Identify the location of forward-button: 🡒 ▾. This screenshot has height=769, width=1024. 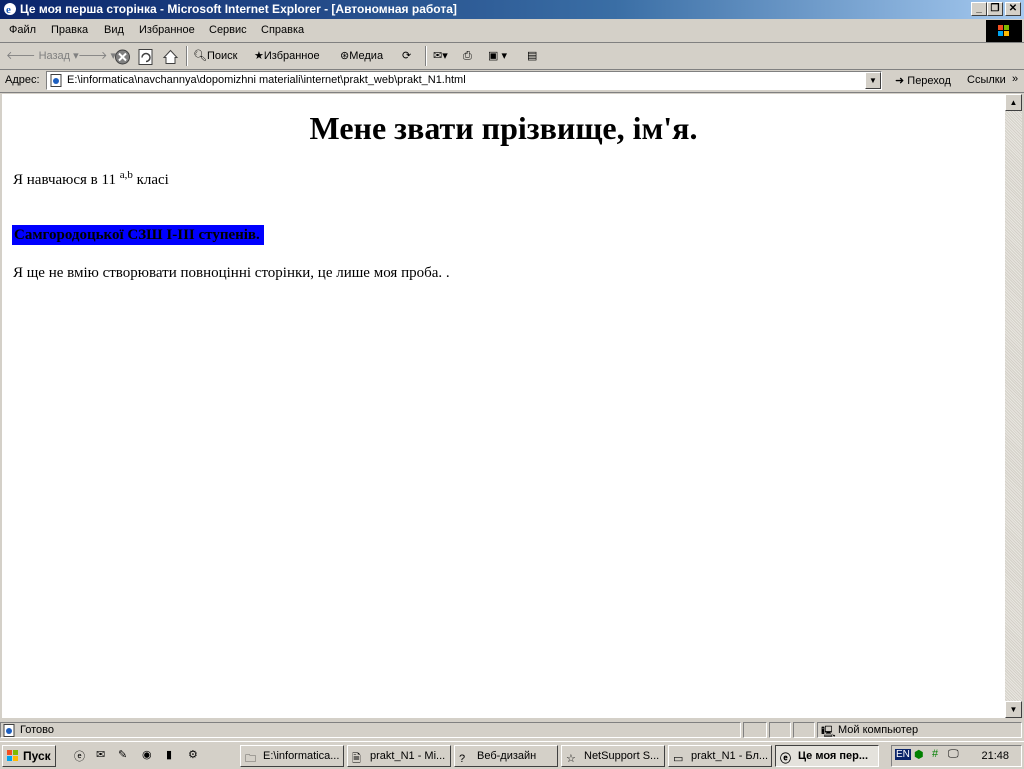
(97, 56).